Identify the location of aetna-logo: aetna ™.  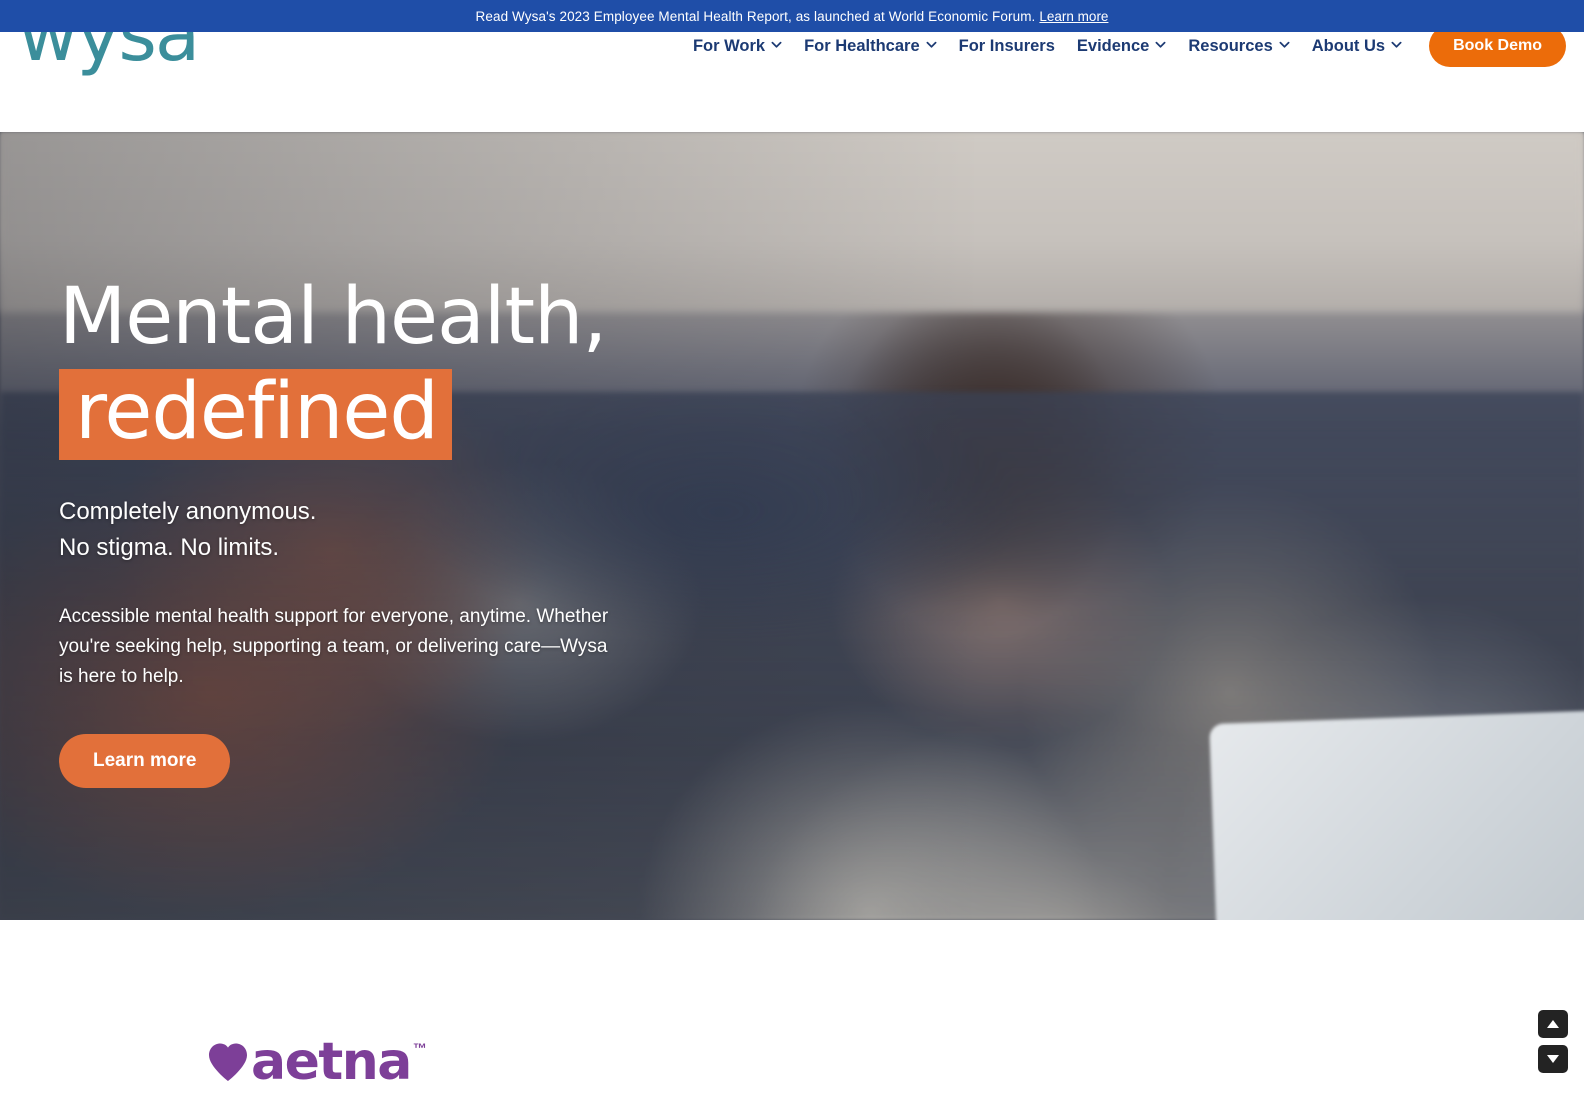
(317, 1062).